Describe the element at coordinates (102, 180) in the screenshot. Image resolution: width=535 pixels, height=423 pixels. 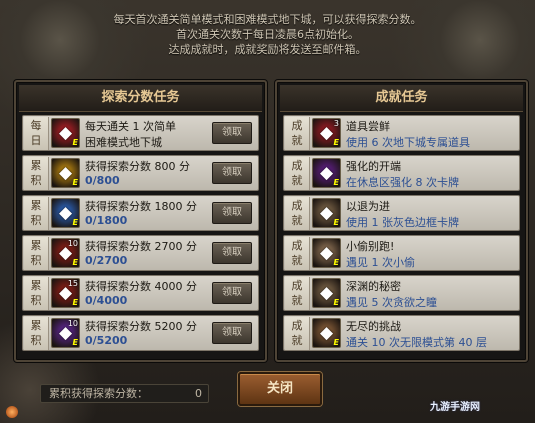
I see `explore-task-detail: 0/800` at that location.